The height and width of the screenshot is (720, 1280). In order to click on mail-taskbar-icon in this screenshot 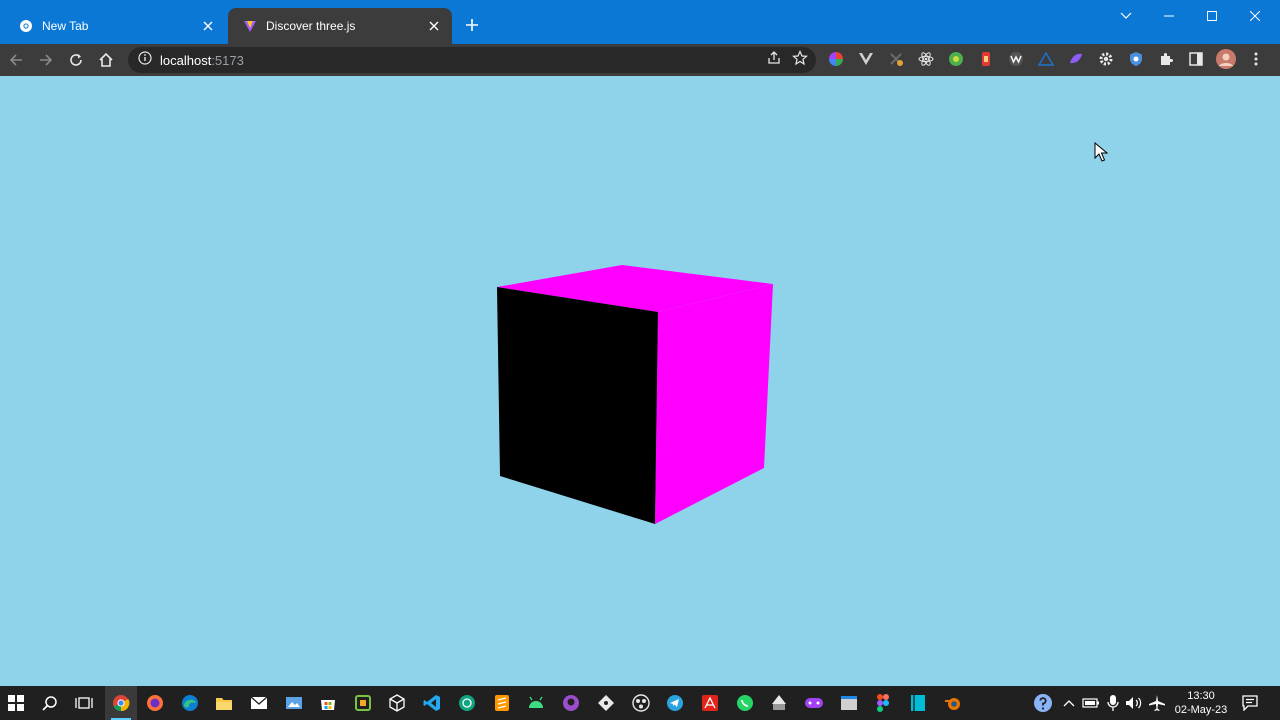, I will do `click(259, 703)`.